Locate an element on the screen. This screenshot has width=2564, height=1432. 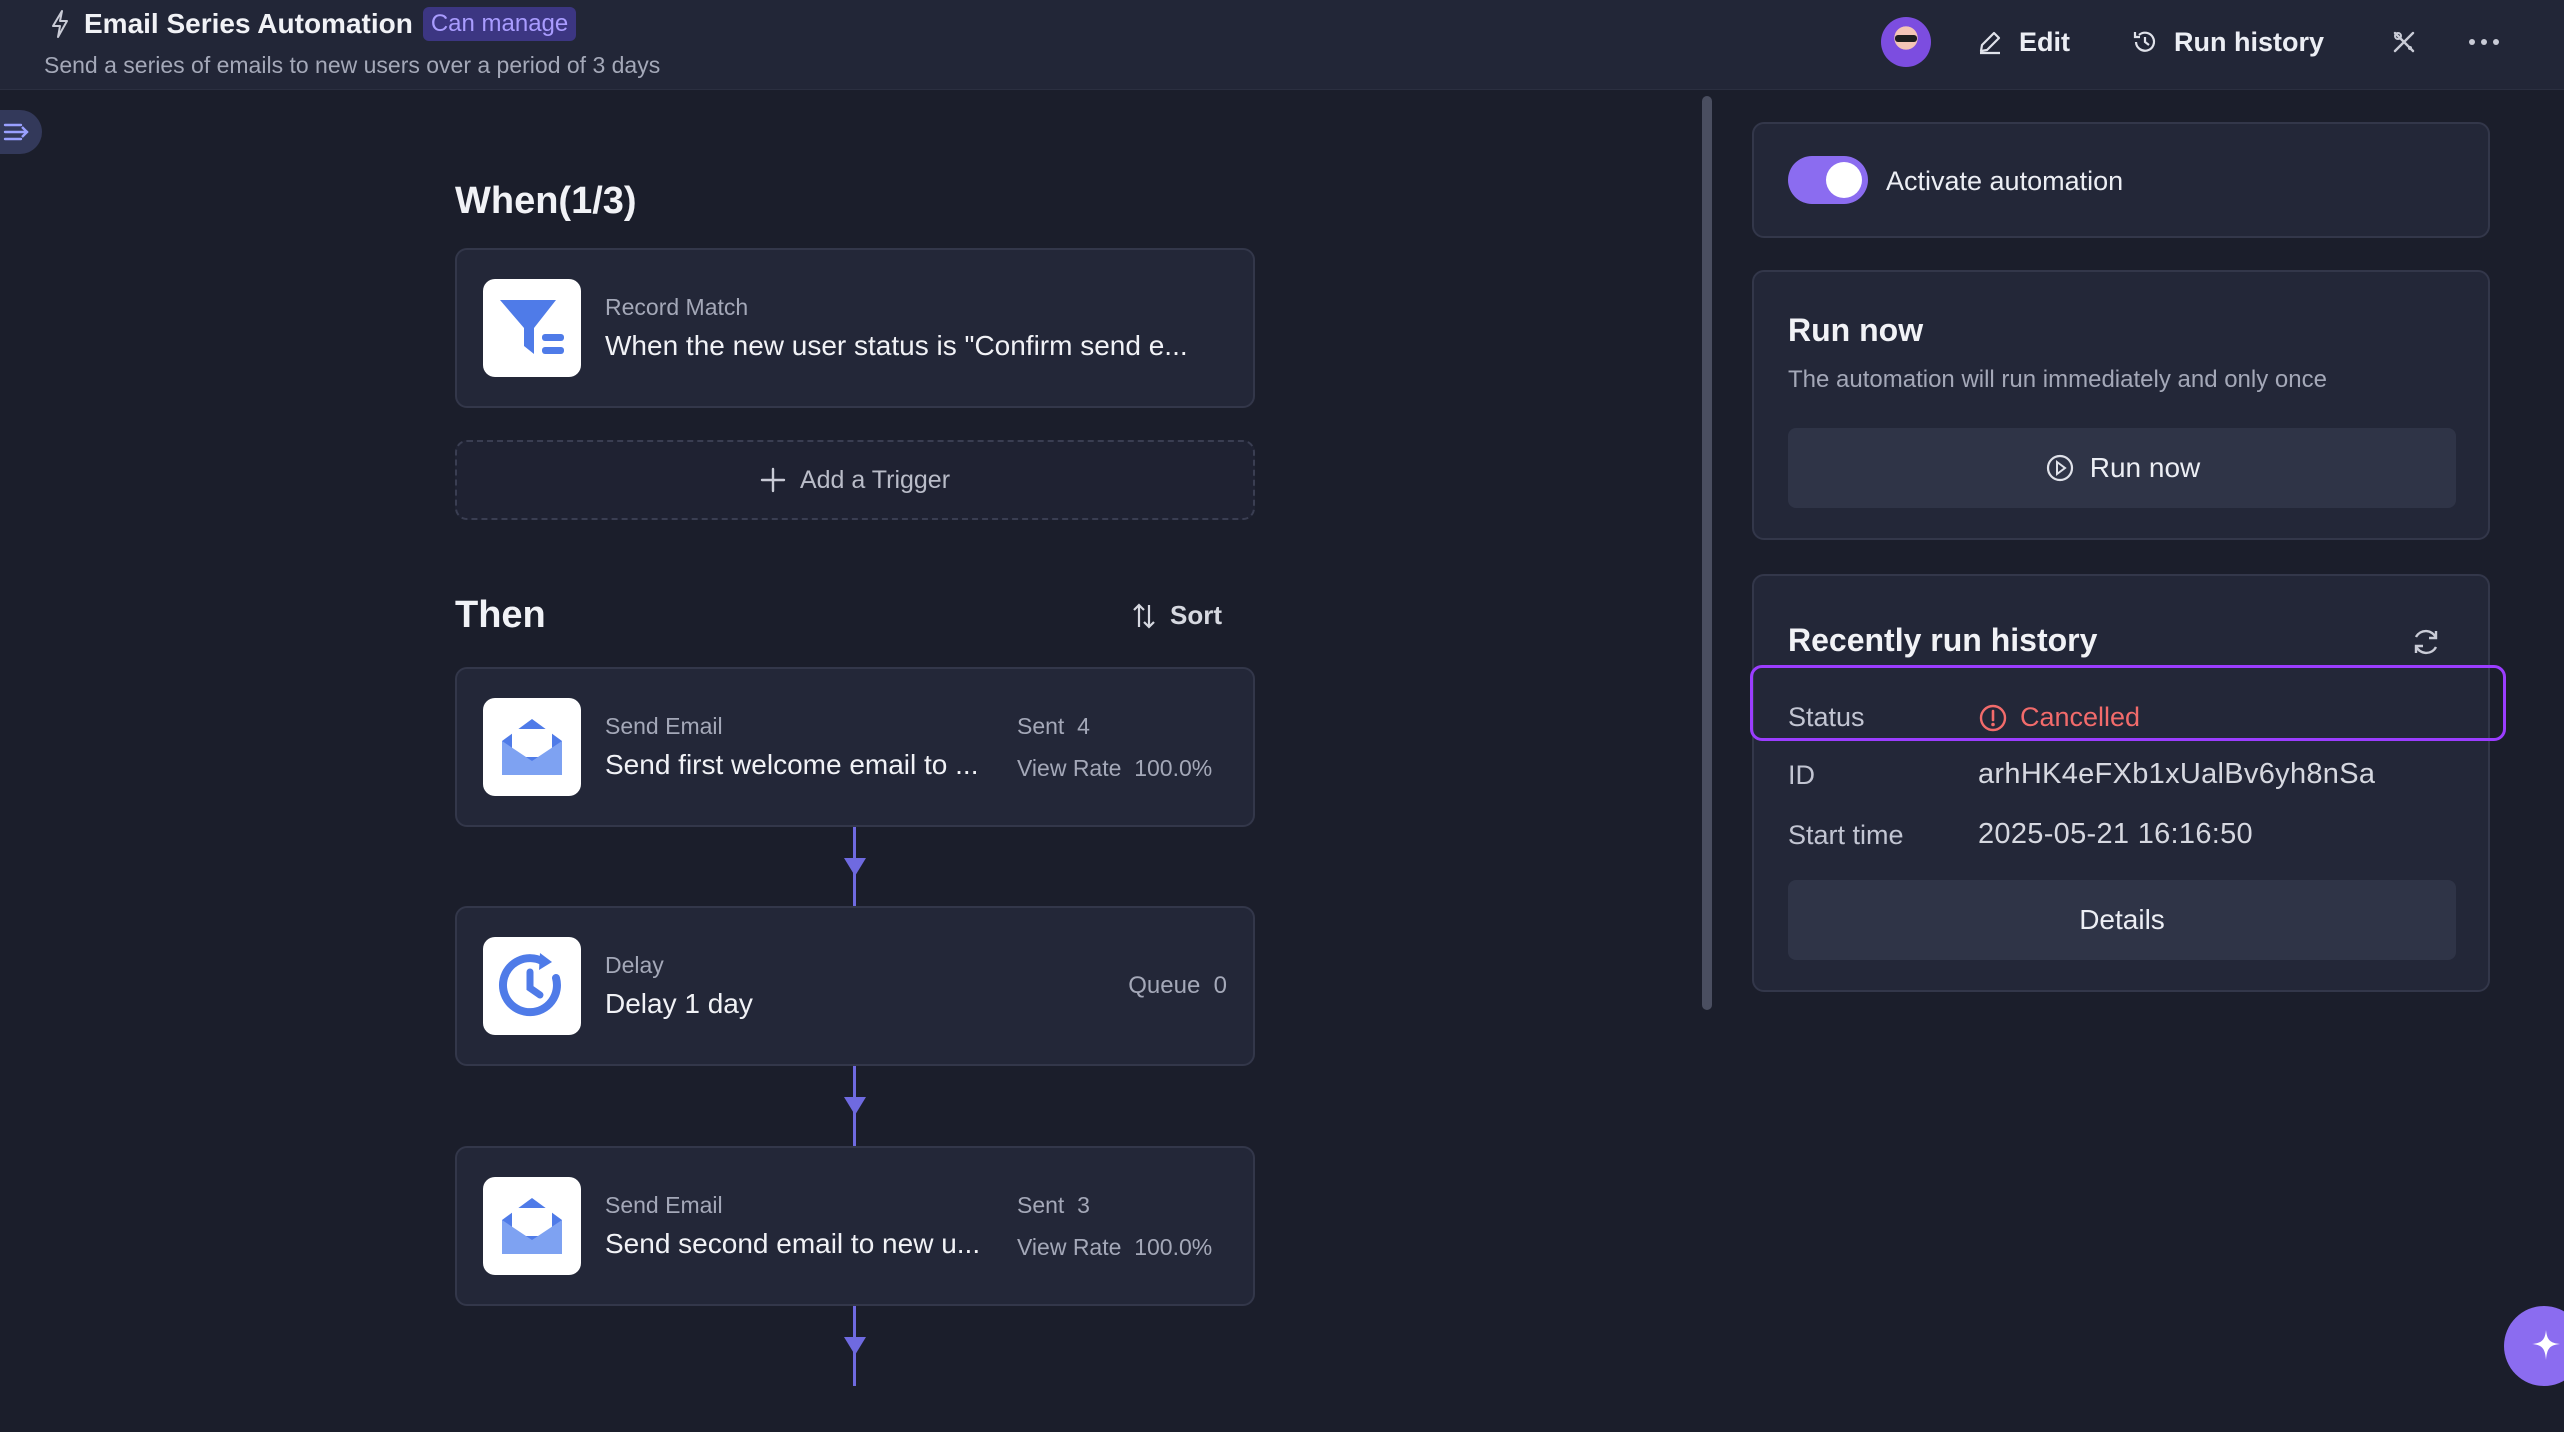
details-button-label: Details is located at coordinates (2122, 919).